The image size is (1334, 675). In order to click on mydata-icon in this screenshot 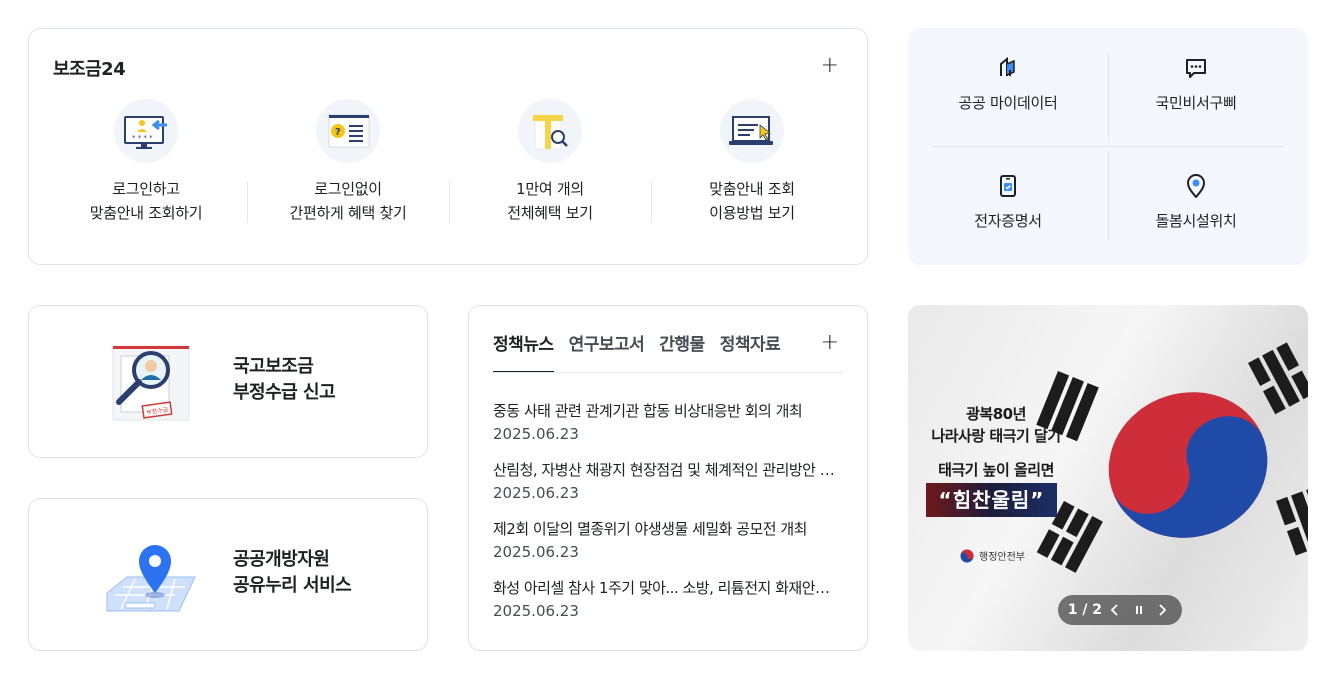, I will do `click(1008, 68)`.